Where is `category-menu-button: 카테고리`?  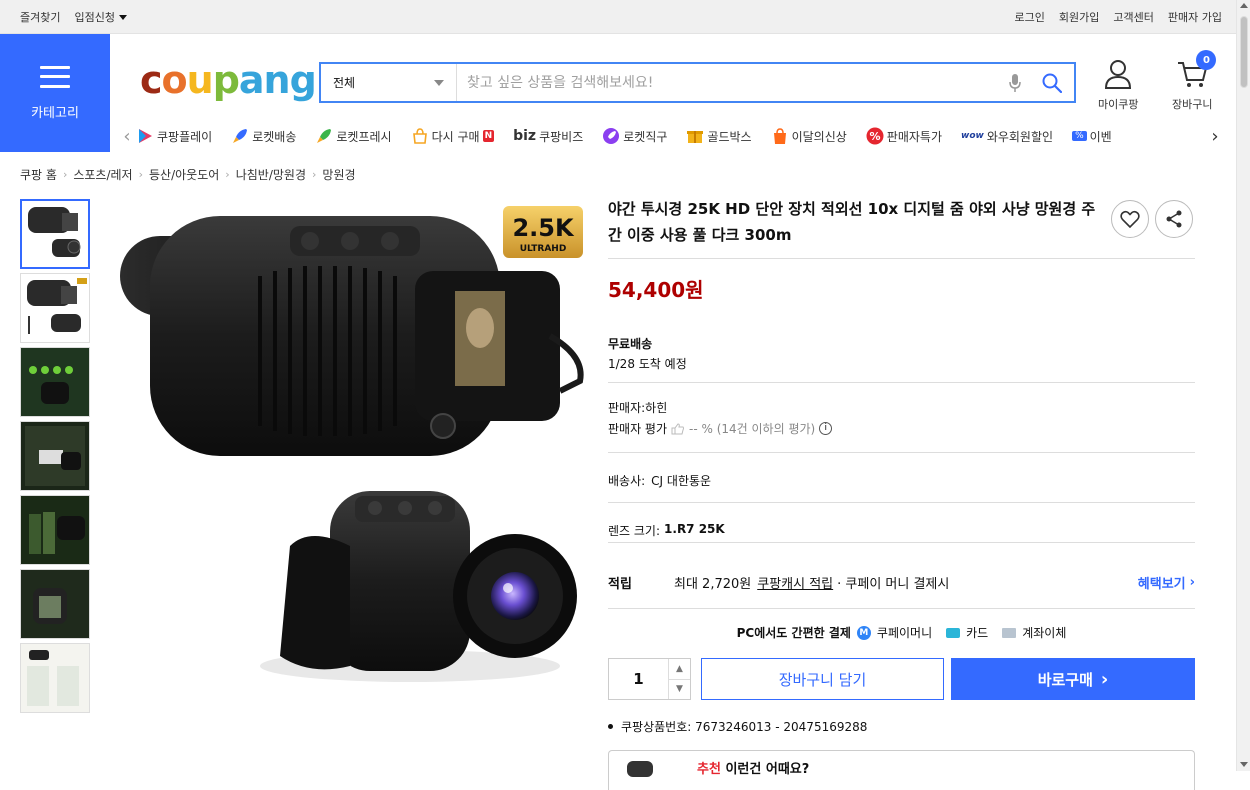 category-menu-button: 카테고리 is located at coordinates (55, 93).